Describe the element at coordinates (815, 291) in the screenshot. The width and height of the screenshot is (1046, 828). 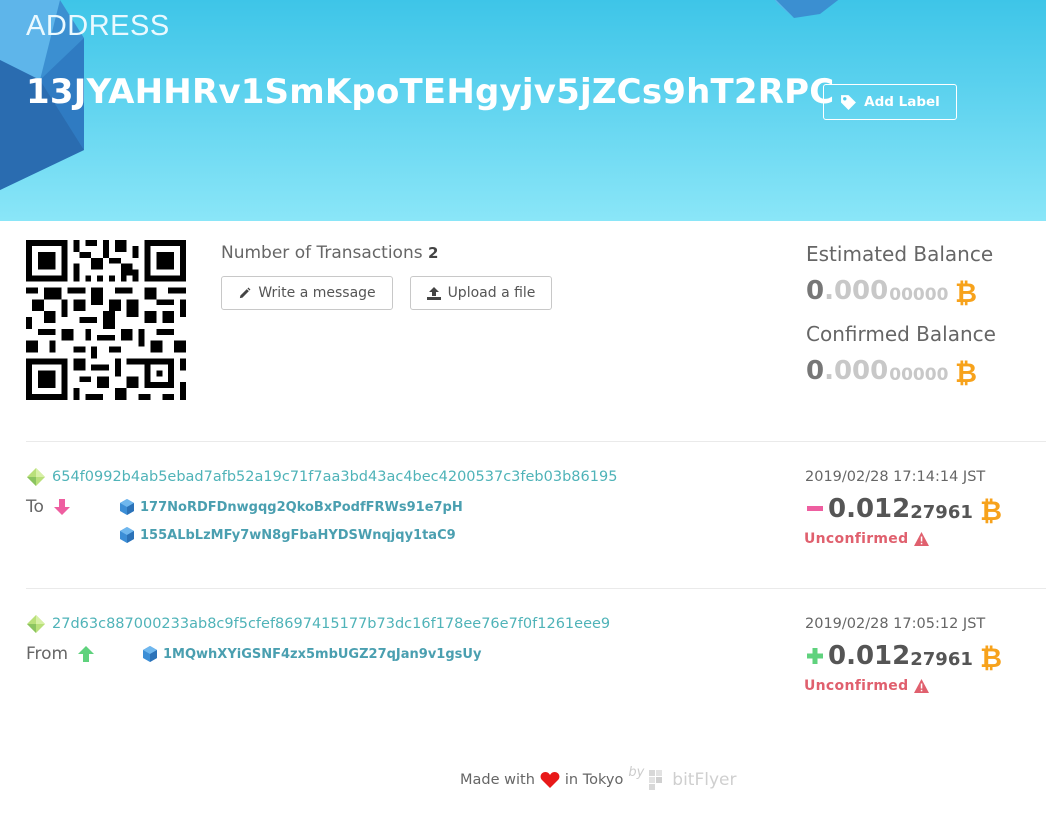
I see `estimated-balance-int: 0` at that location.